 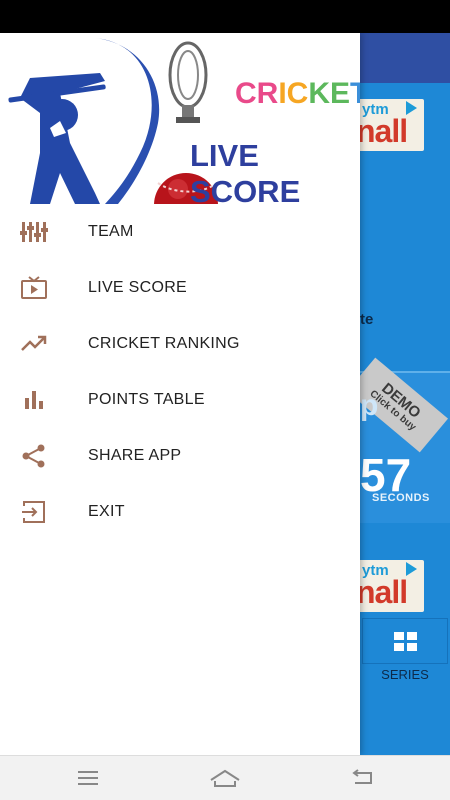 I want to click on menu-item-points-table: POINTS TABLE, so click(x=180, y=400).